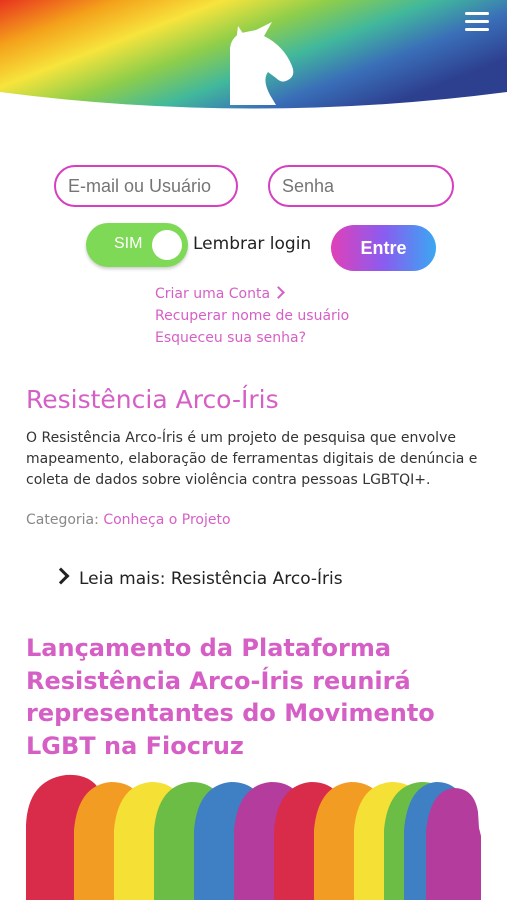 This screenshot has height=900, width=507. What do you see at coordinates (213, 294) in the screenshot?
I see `create-account-label: Criar uma Conta` at bounding box center [213, 294].